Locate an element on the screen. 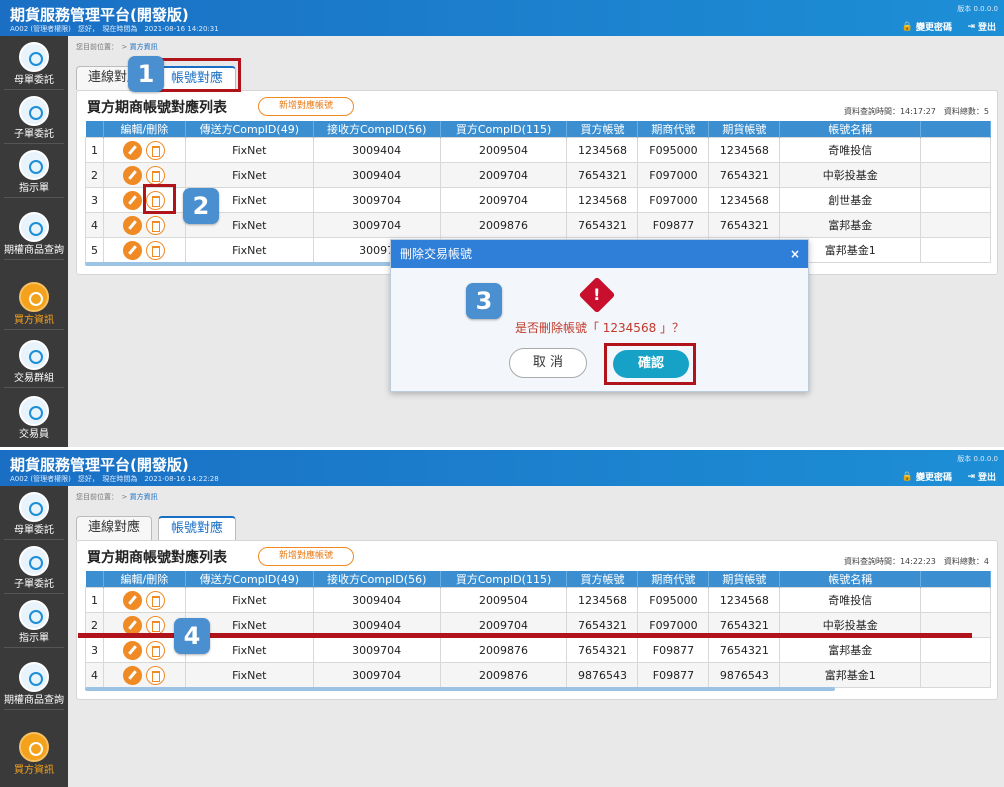 Image resolution: width=1004 pixels, height=787 pixels. col-buyer-comp: 買方CompID(115) is located at coordinates (504, 129).